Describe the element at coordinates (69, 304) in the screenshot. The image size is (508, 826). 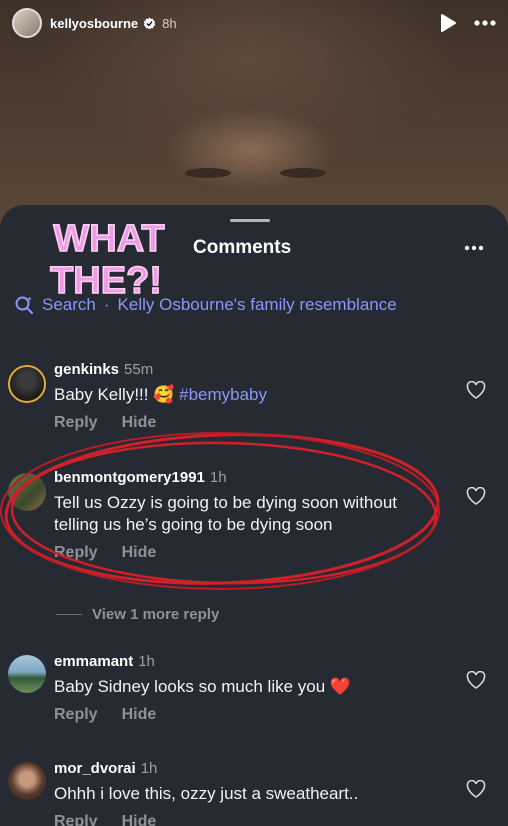
I see `search-label: Search` at that location.